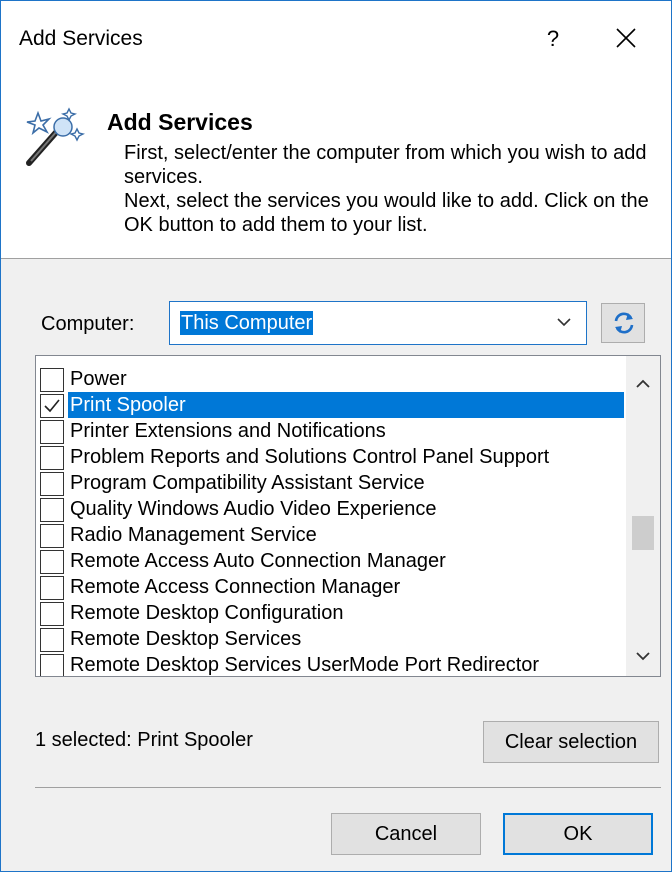 This screenshot has height=872, width=672. Describe the element at coordinates (207, 613) in the screenshot. I see `service-label: Remote Desktop Configuration` at that location.